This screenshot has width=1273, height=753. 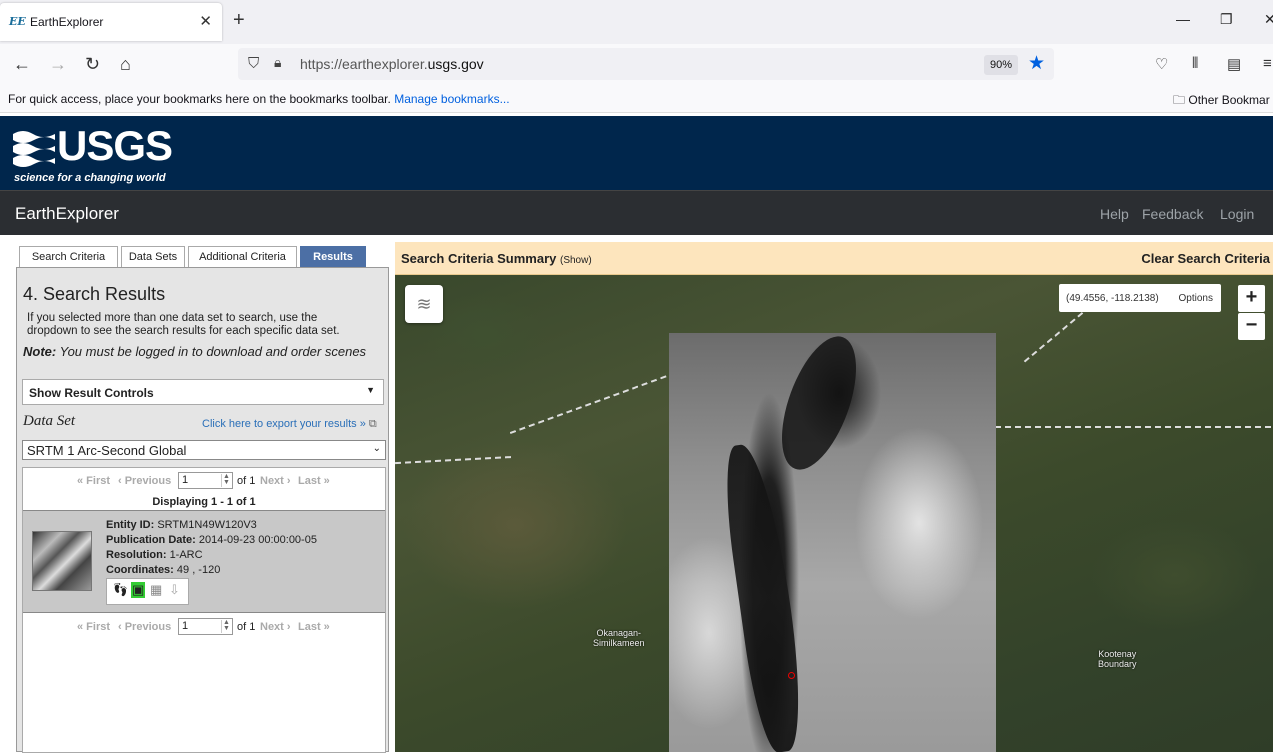 I want to click on library-icon: ⫴, so click(x=1195, y=63).